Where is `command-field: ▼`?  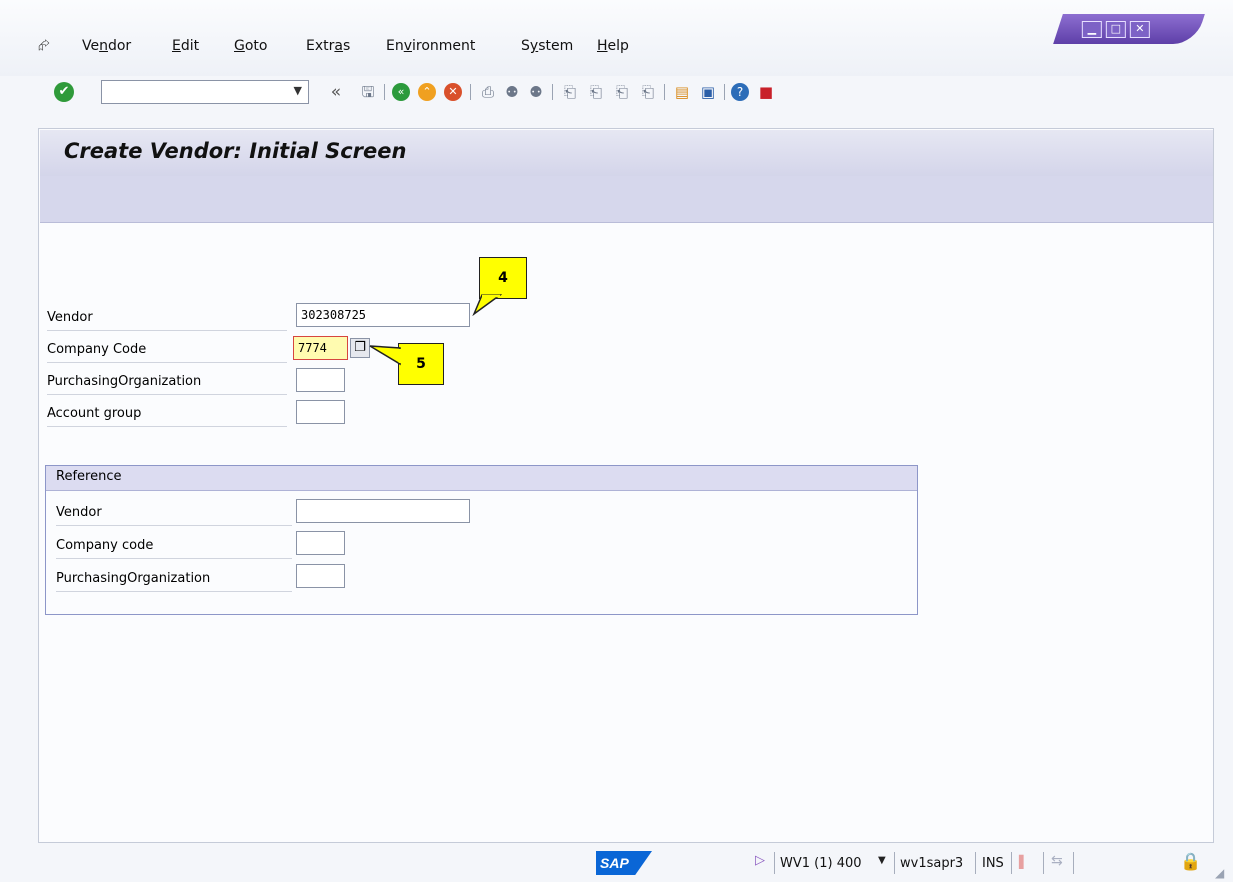
command-field: ▼ is located at coordinates (205, 92).